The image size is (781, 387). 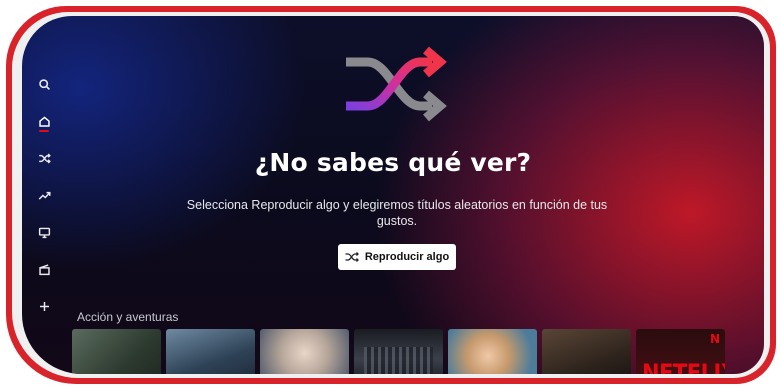 I want to click on sidebar-item-movies, so click(x=44, y=270).